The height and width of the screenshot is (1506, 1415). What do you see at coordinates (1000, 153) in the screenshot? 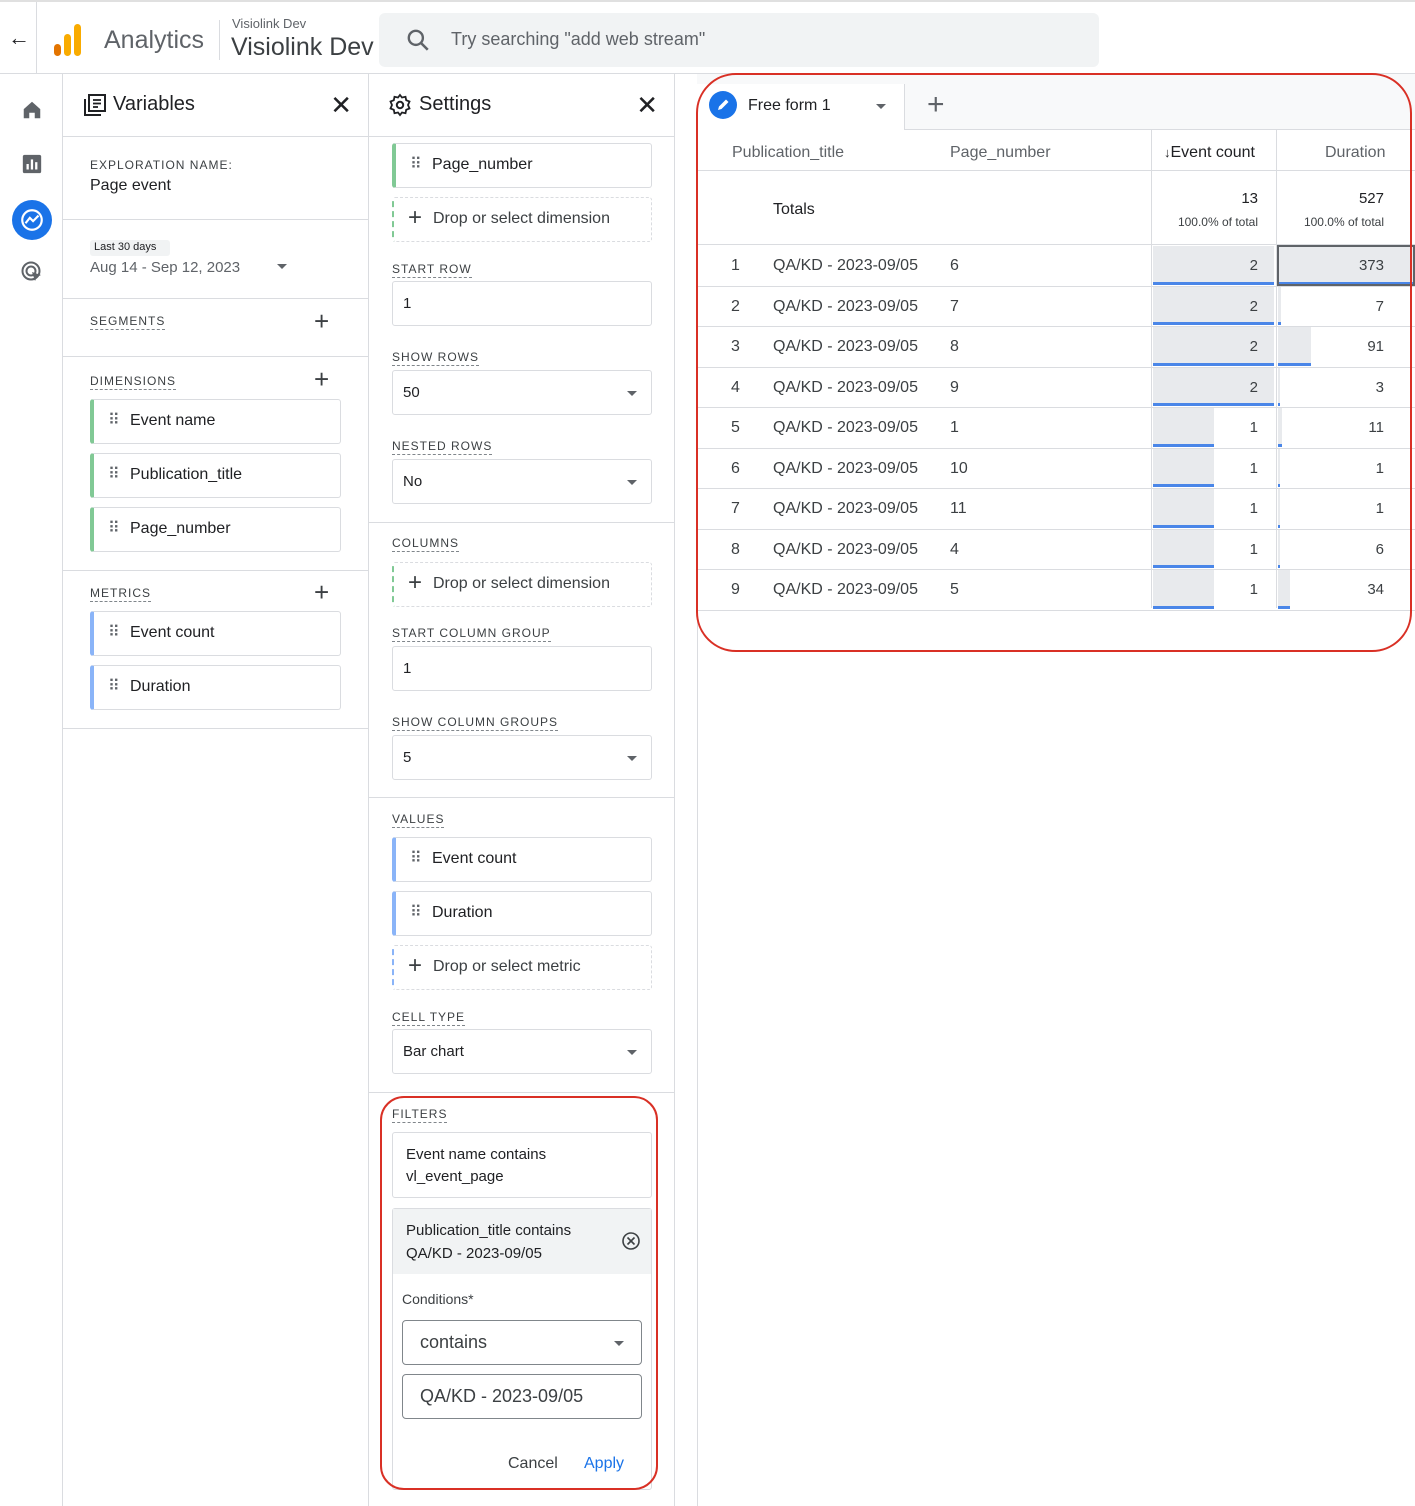
I see `column-header: Page_number` at bounding box center [1000, 153].